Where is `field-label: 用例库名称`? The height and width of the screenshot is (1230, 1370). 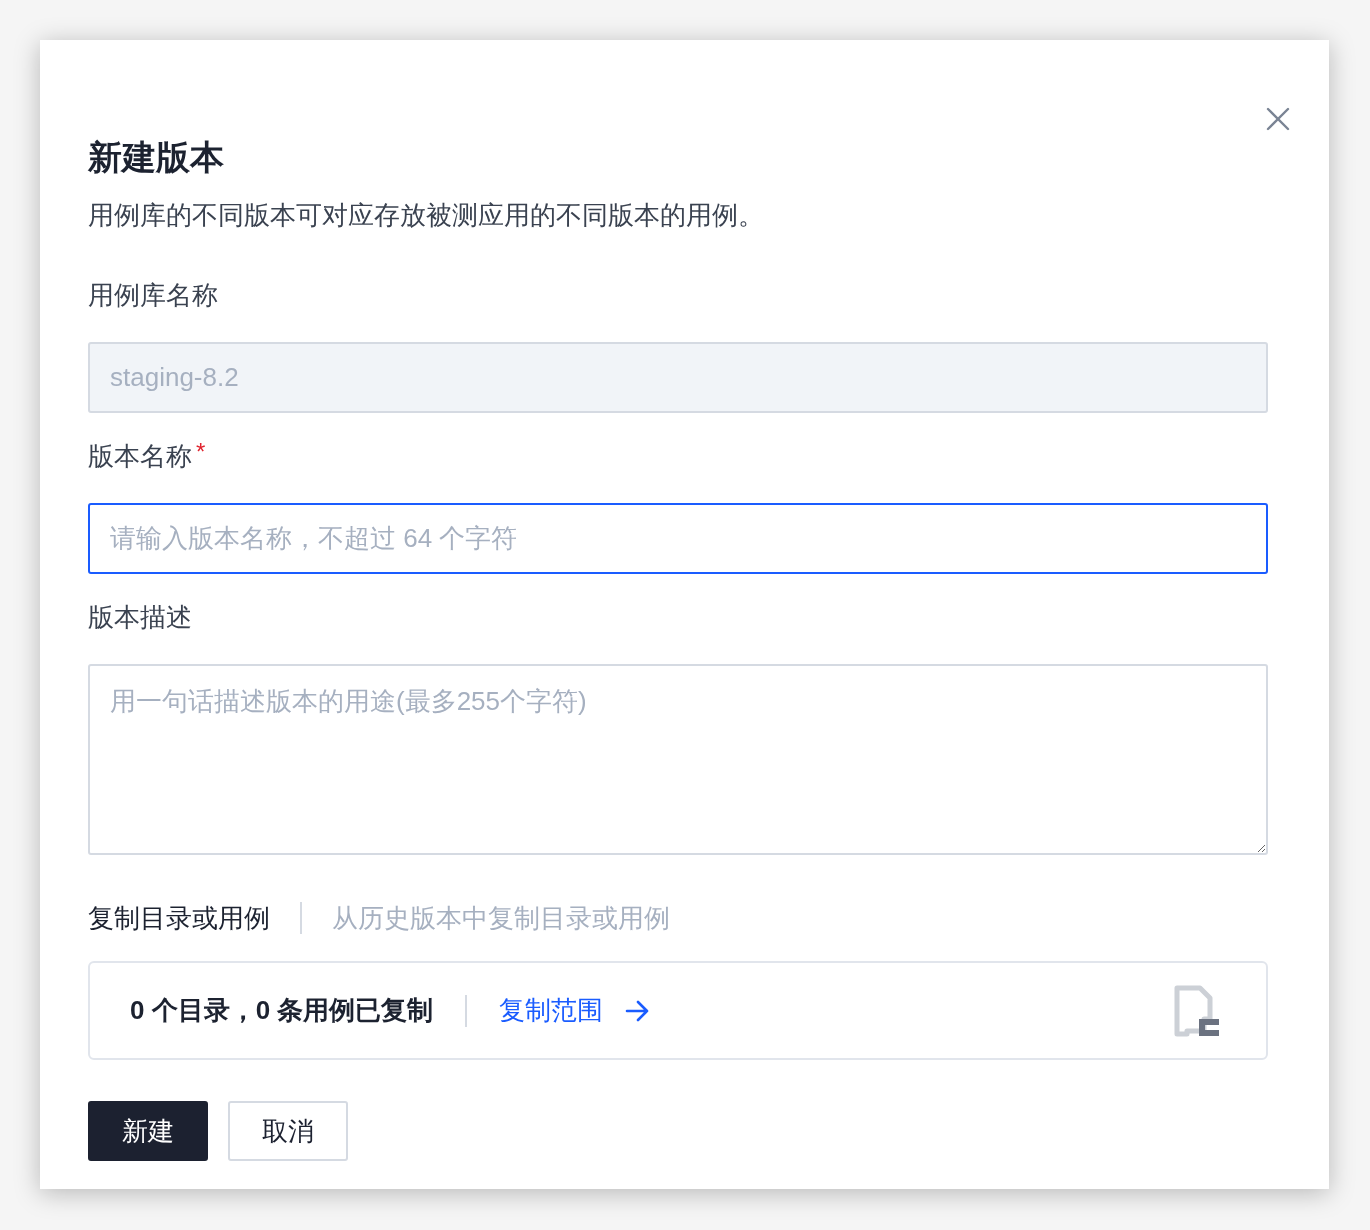 field-label: 用例库名称 is located at coordinates (153, 295).